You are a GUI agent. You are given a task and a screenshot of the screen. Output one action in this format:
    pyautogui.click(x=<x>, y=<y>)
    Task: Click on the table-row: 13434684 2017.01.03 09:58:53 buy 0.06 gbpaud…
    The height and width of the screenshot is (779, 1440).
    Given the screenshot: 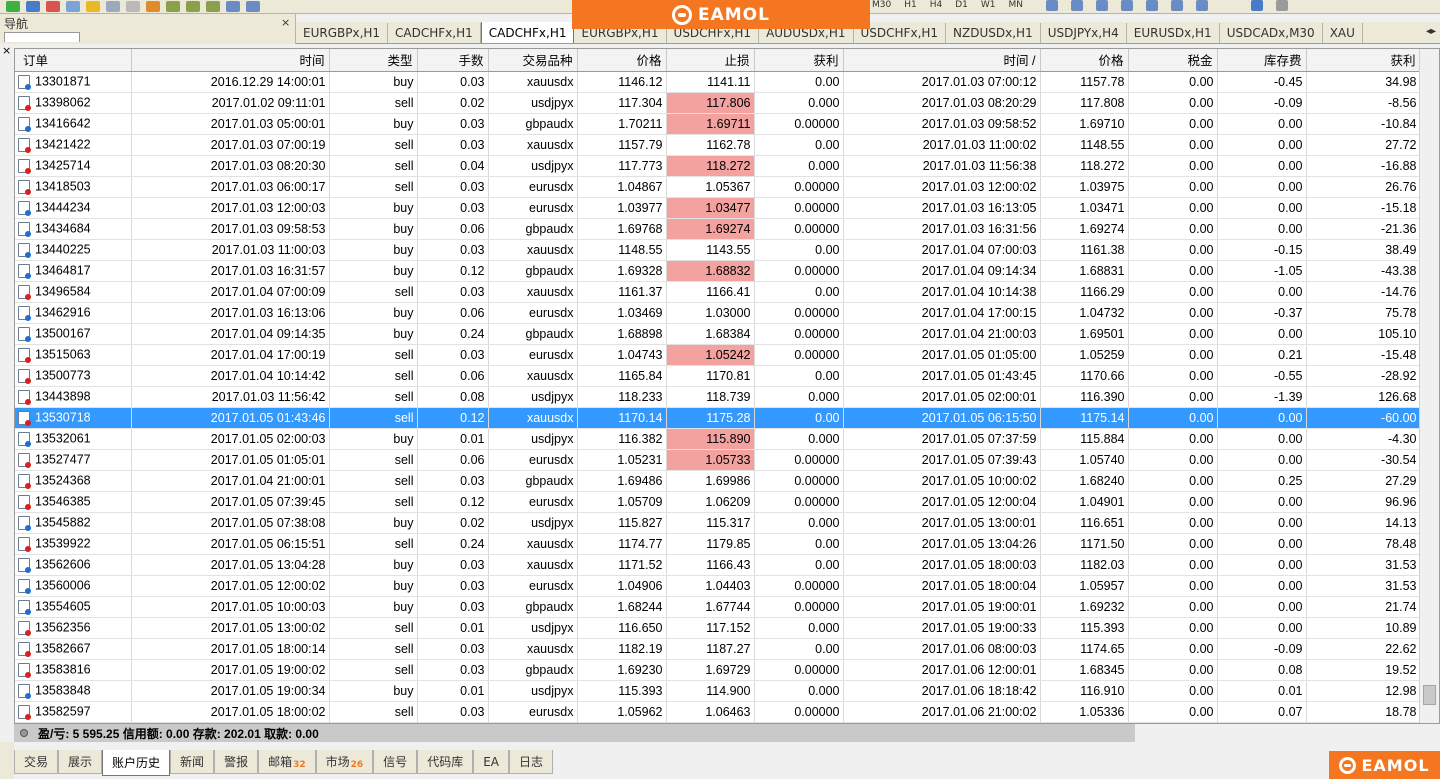 What is the action you would take?
    pyautogui.click(x=718, y=229)
    